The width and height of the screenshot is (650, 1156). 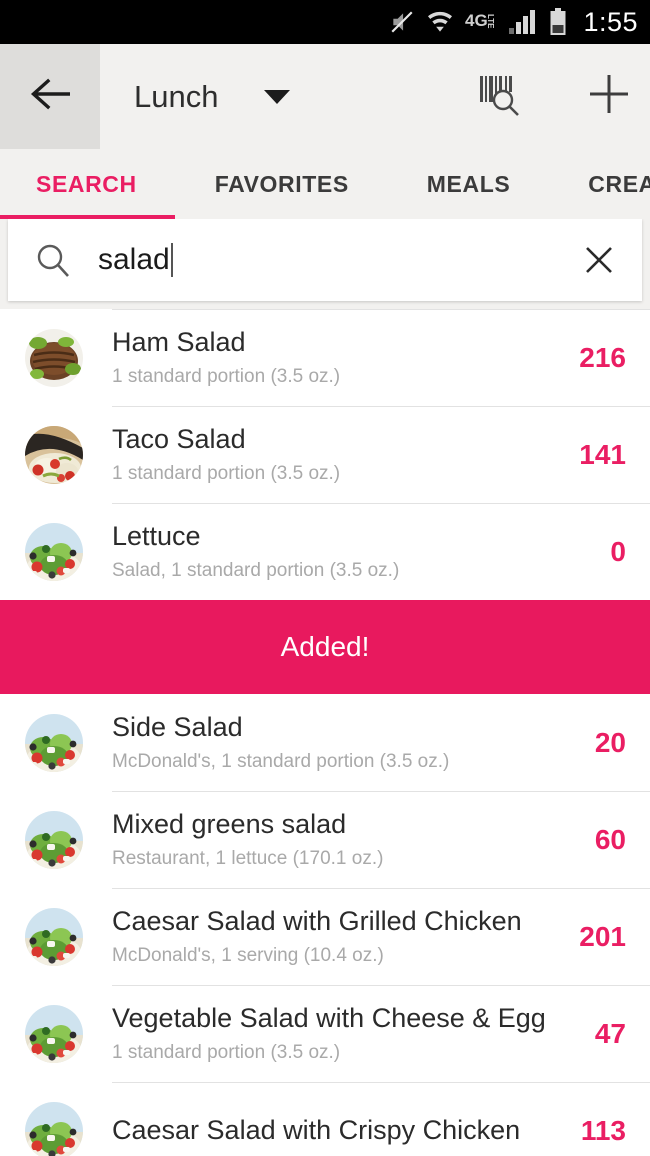 I want to click on close-icon, so click(x=599, y=260).